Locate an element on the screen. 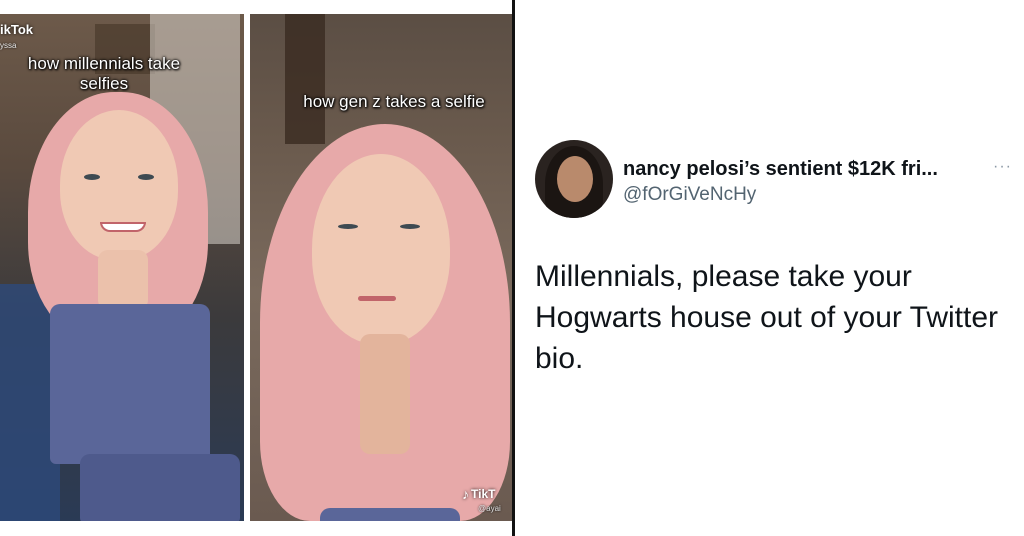  more-options-icon: ··· is located at coordinates (1002, 167).